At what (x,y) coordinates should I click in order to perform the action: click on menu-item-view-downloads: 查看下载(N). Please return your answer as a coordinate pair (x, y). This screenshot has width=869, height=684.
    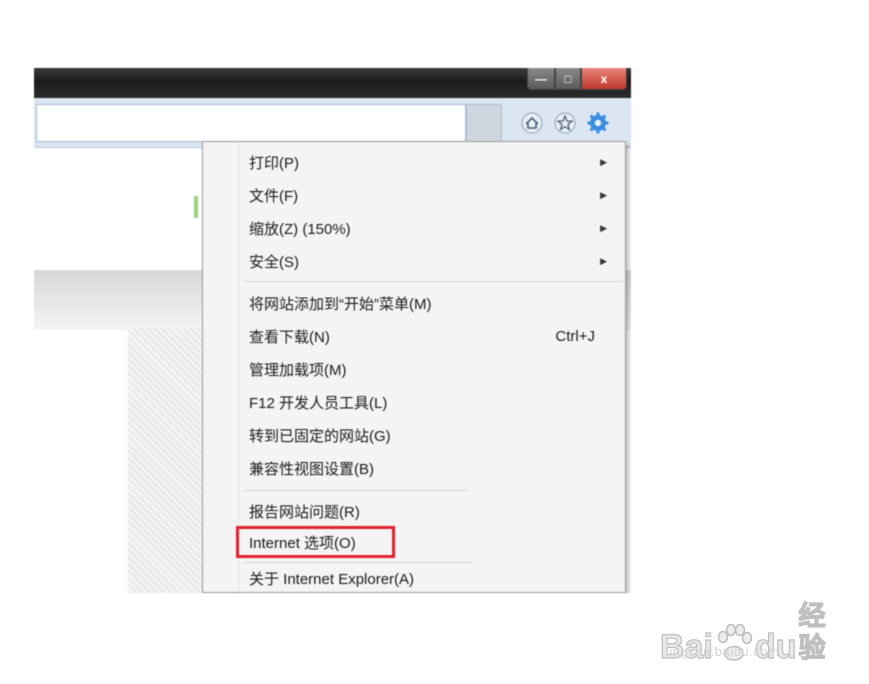
    Looking at the image, I should click on (289, 336).